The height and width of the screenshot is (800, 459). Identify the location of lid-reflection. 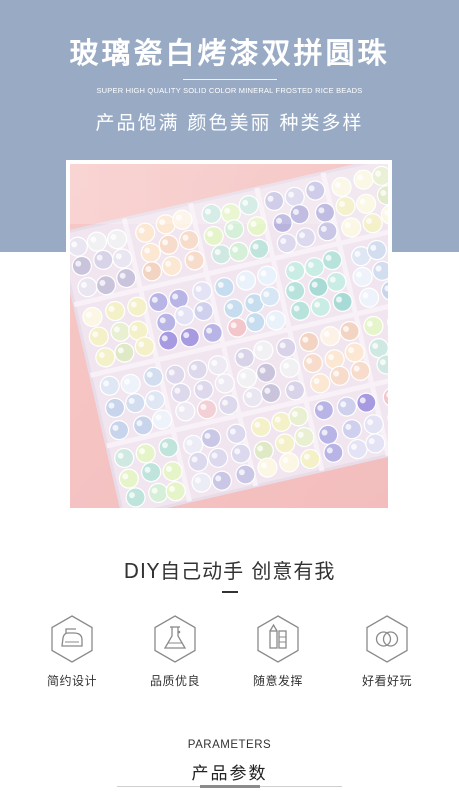
(229, 194).